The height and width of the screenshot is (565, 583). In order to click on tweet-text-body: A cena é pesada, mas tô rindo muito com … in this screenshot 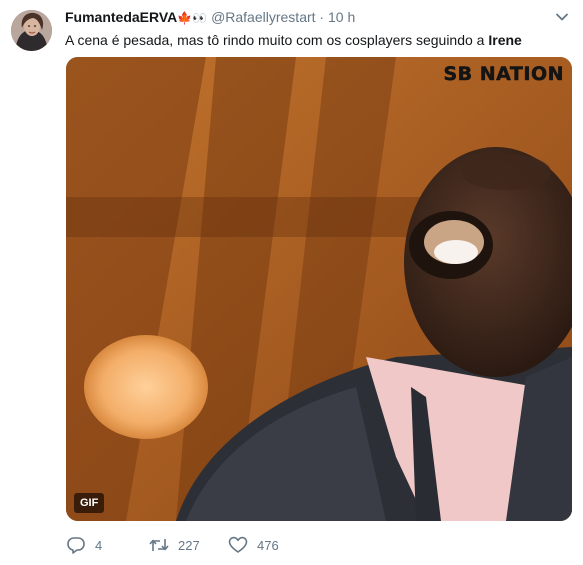, I will do `click(277, 40)`.